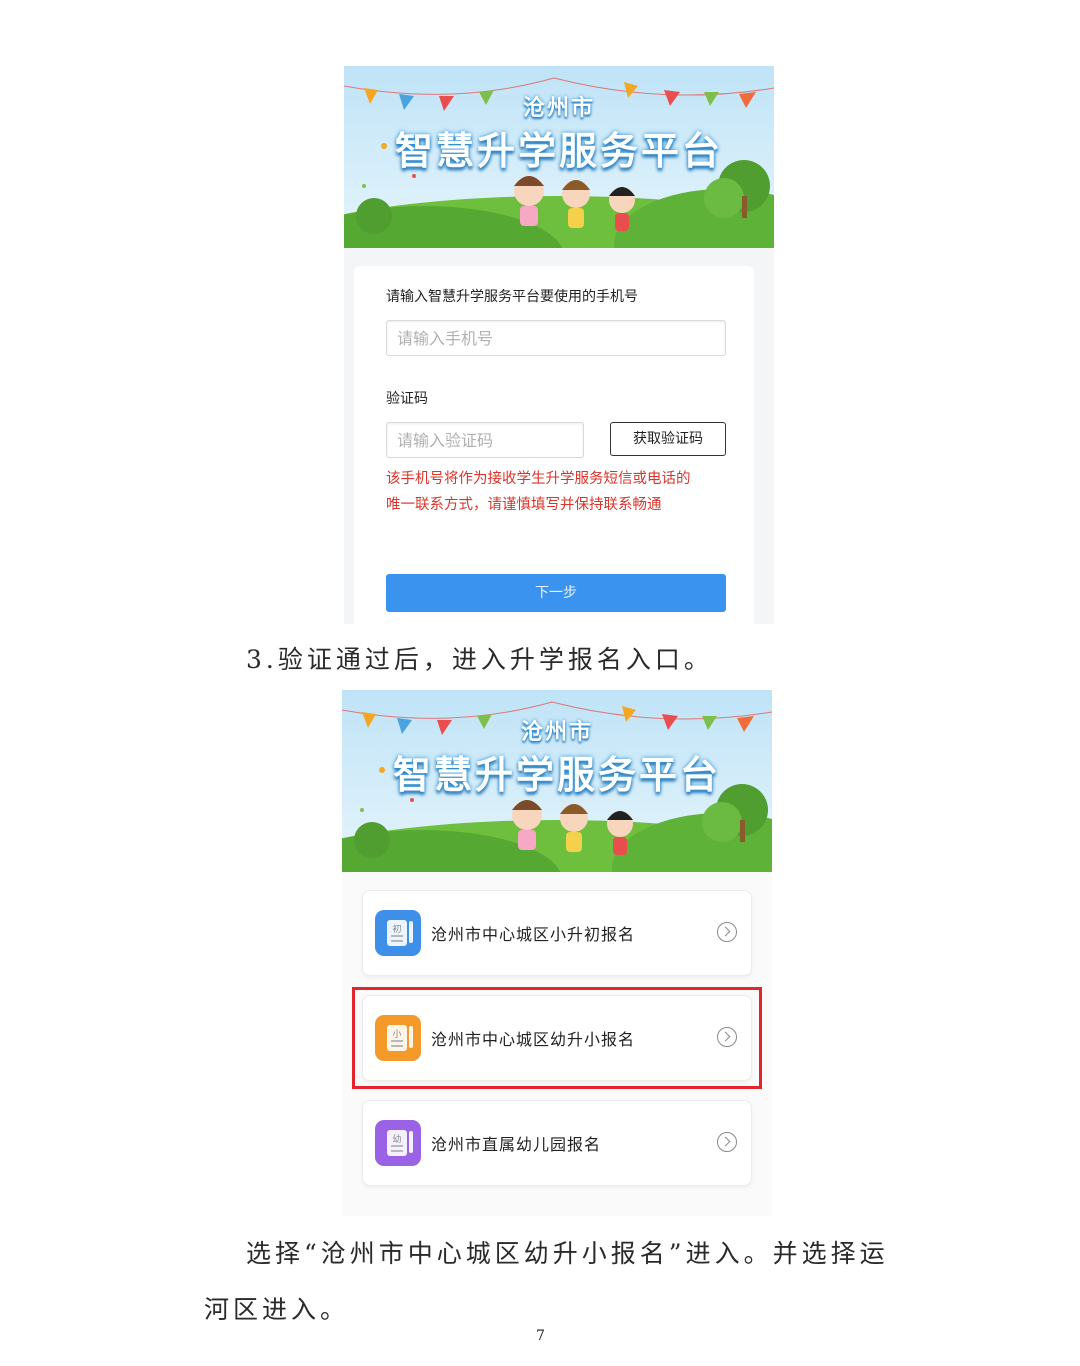 This screenshot has width=1080, height=1366. I want to click on phone-input, so click(556, 338).